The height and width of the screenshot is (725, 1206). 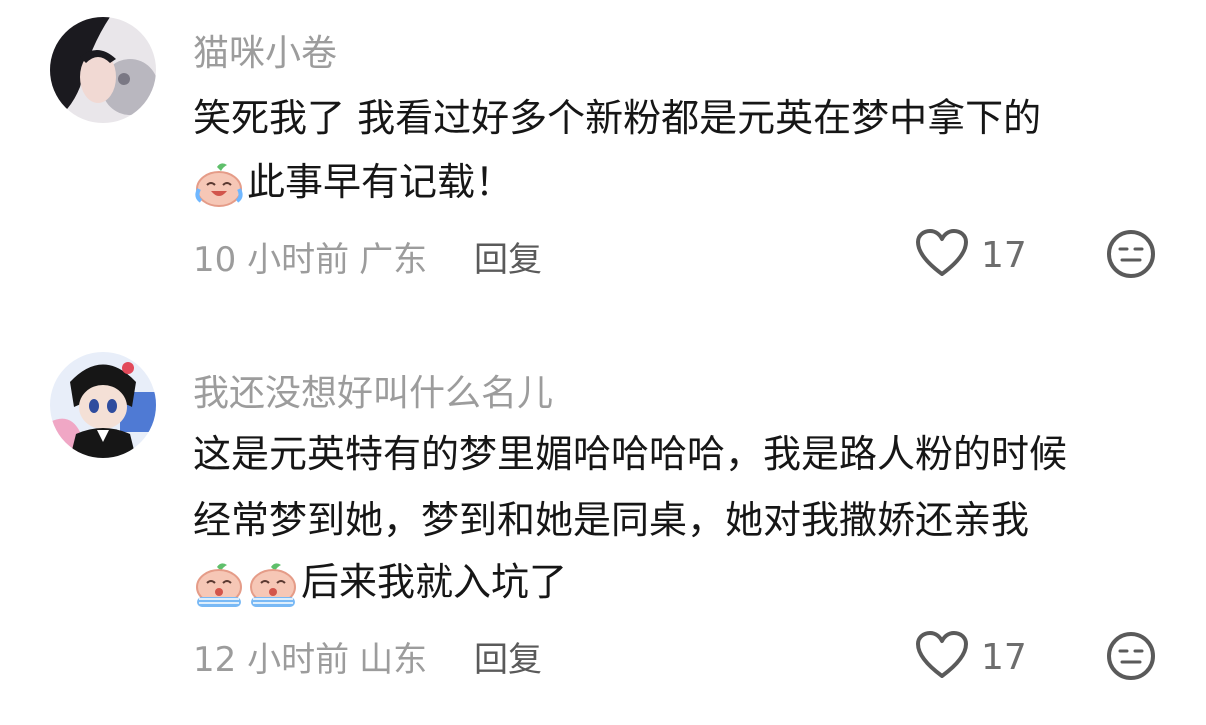 What do you see at coordinates (373, 390) in the screenshot?
I see `username: 我还没想好叫什么名儿` at bounding box center [373, 390].